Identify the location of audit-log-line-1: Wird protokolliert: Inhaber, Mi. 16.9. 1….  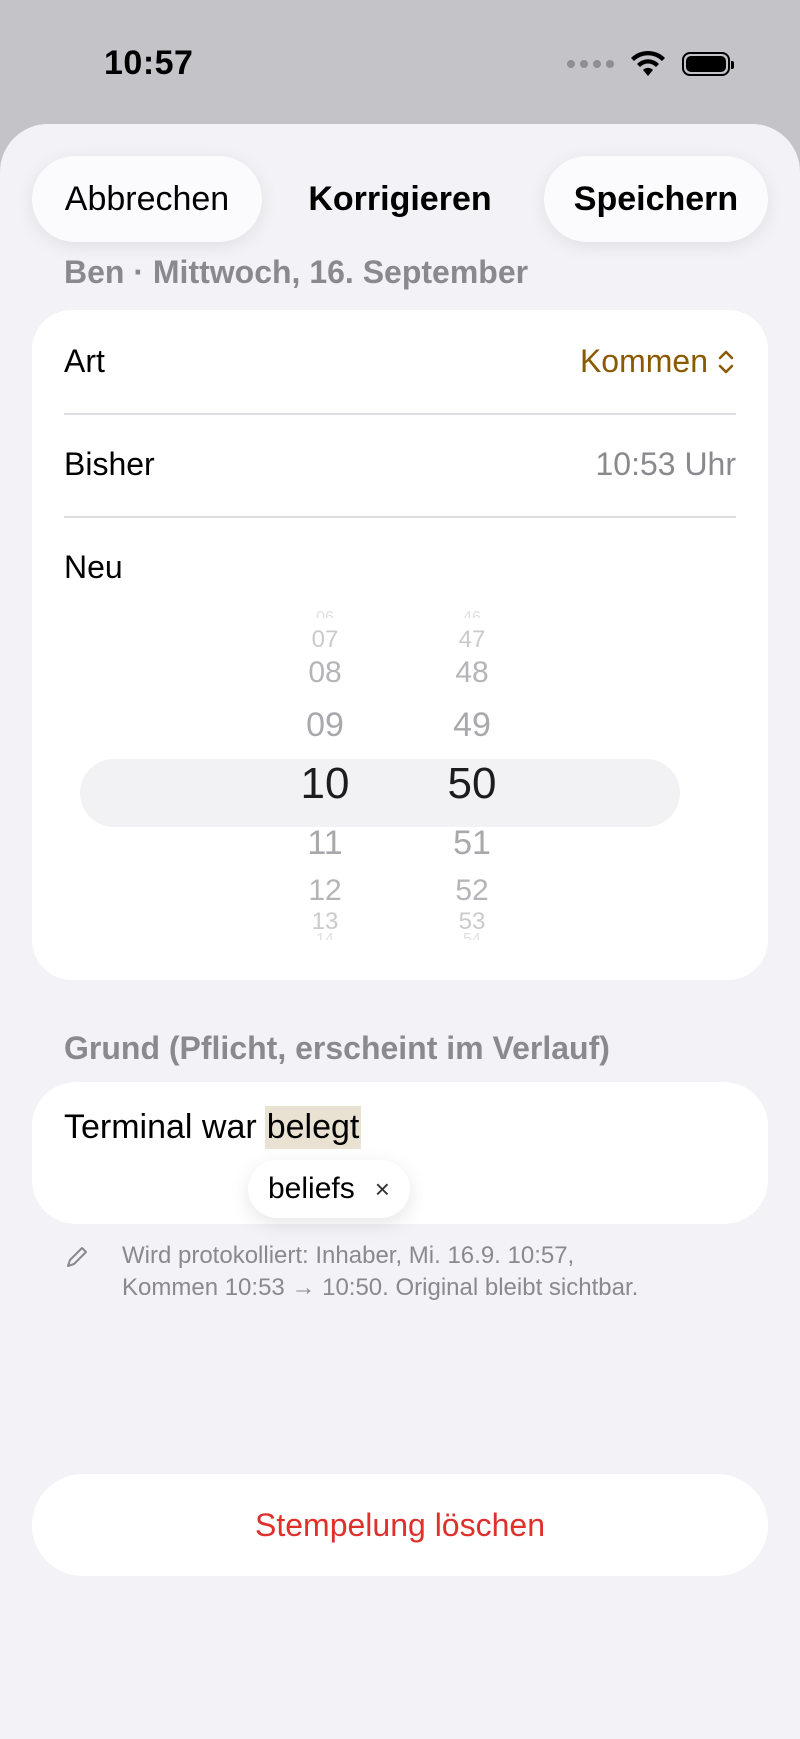
(348, 1255).